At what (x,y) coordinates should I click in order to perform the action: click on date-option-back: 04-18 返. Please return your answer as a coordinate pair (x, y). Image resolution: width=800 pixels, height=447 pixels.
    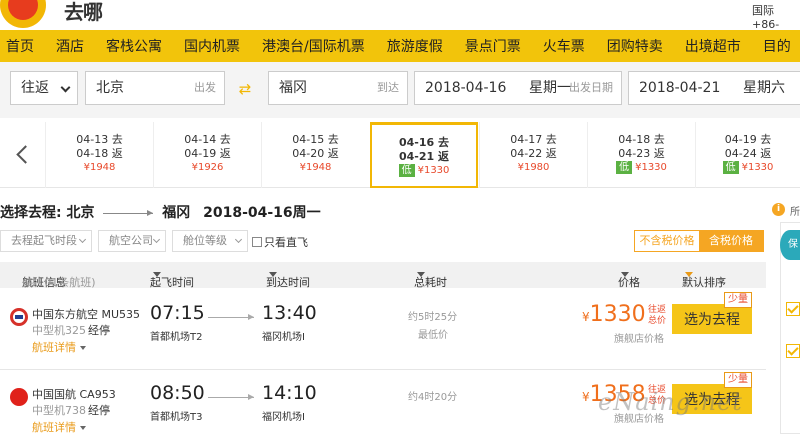
    Looking at the image, I should click on (99, 153).